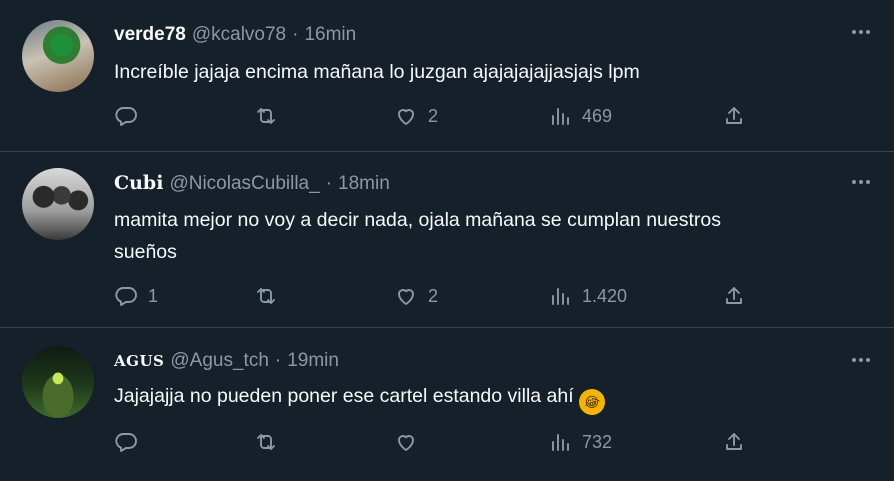 The height and width of the screenshot is (481, 894). I want to click on display-name: verde78, so click(150, 35).